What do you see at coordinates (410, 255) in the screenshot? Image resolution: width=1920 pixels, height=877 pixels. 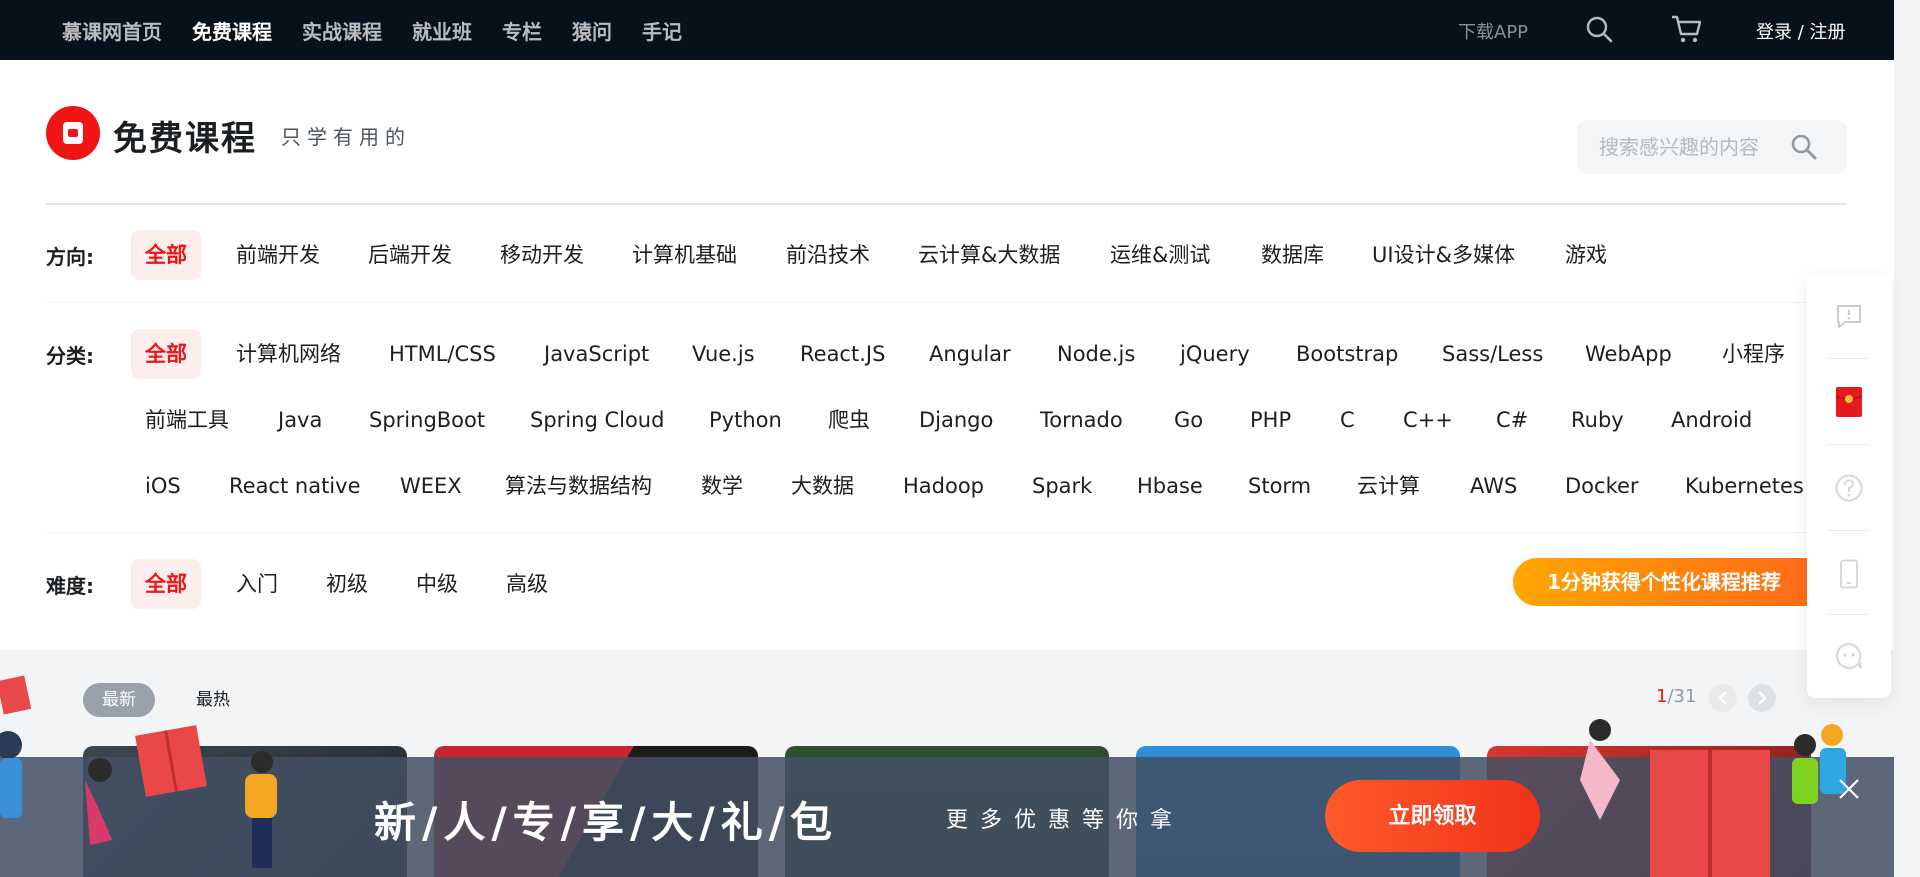 I see `direction-option: 后端开发` at bounding box center [410, 255].